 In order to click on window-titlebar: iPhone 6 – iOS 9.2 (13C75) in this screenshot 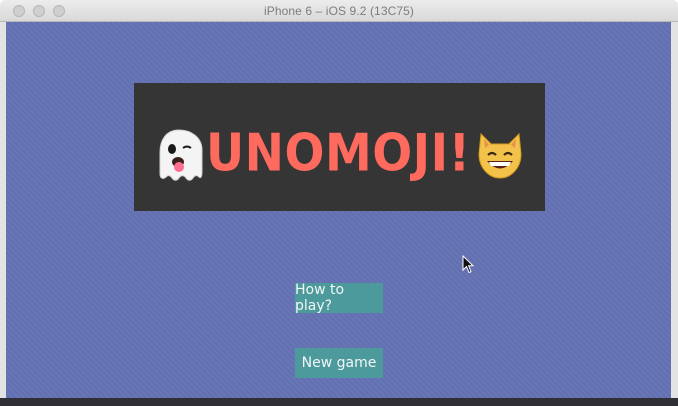, I will do `click(339, 11)`.